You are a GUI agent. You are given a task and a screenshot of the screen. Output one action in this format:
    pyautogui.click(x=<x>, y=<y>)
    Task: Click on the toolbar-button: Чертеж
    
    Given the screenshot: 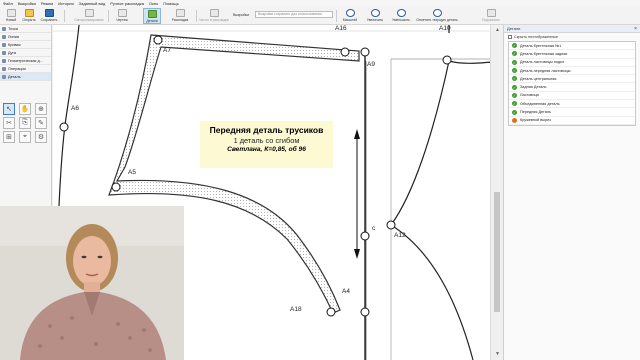 What is the action you would take?
    pyautogui.click(x=122, y=16)
    